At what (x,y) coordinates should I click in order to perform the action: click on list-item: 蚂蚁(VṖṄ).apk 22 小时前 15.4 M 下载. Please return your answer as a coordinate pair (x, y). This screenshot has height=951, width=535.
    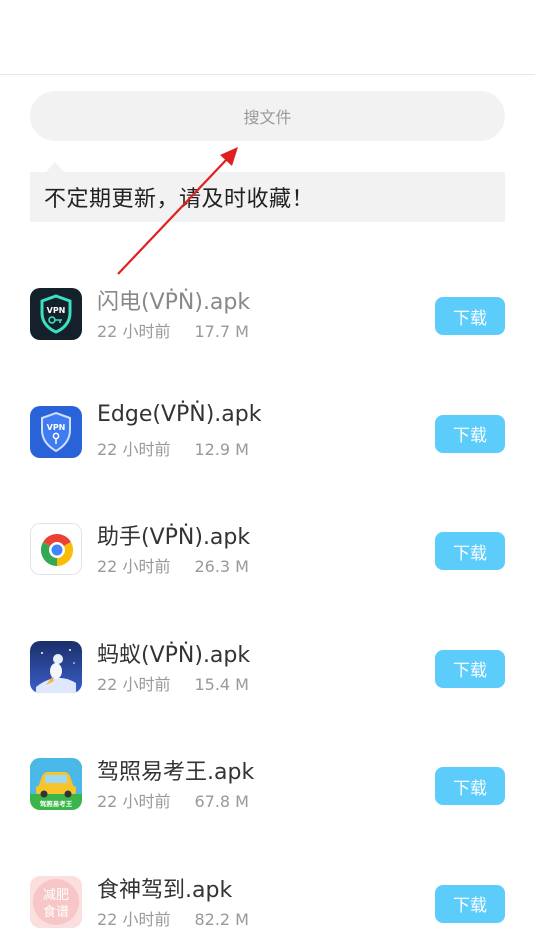
    Looking at the image, I should click on (267, 668).